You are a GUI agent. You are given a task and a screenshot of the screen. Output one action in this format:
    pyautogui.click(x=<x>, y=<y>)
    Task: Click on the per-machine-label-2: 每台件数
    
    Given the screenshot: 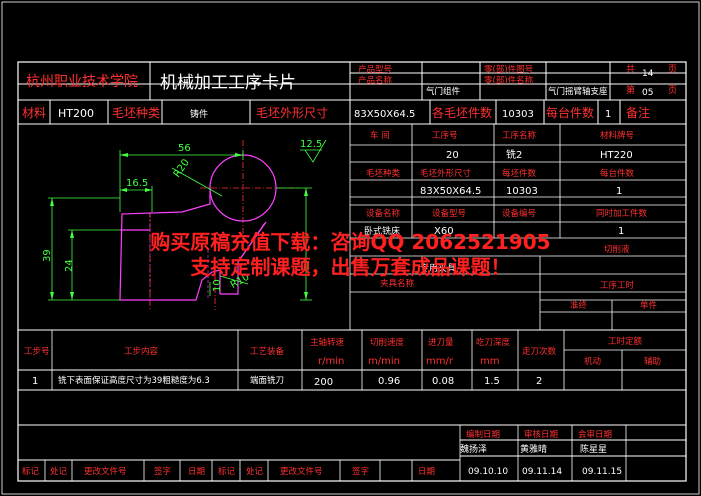 What is the action you would take?
    pyautogui.click(x=617, y=173)
    